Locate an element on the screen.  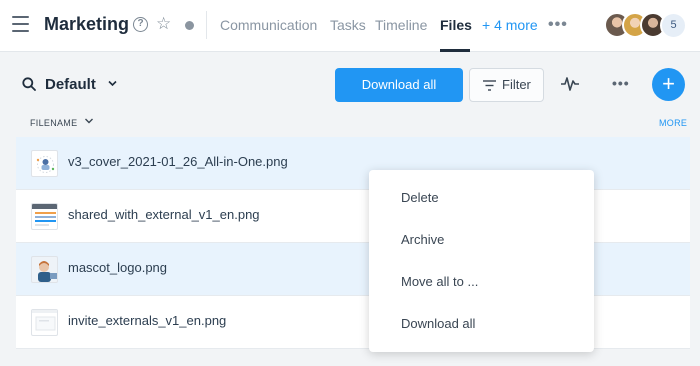
file-name: shared_with_external_v1_en.png is located at coordinates (164, 214).